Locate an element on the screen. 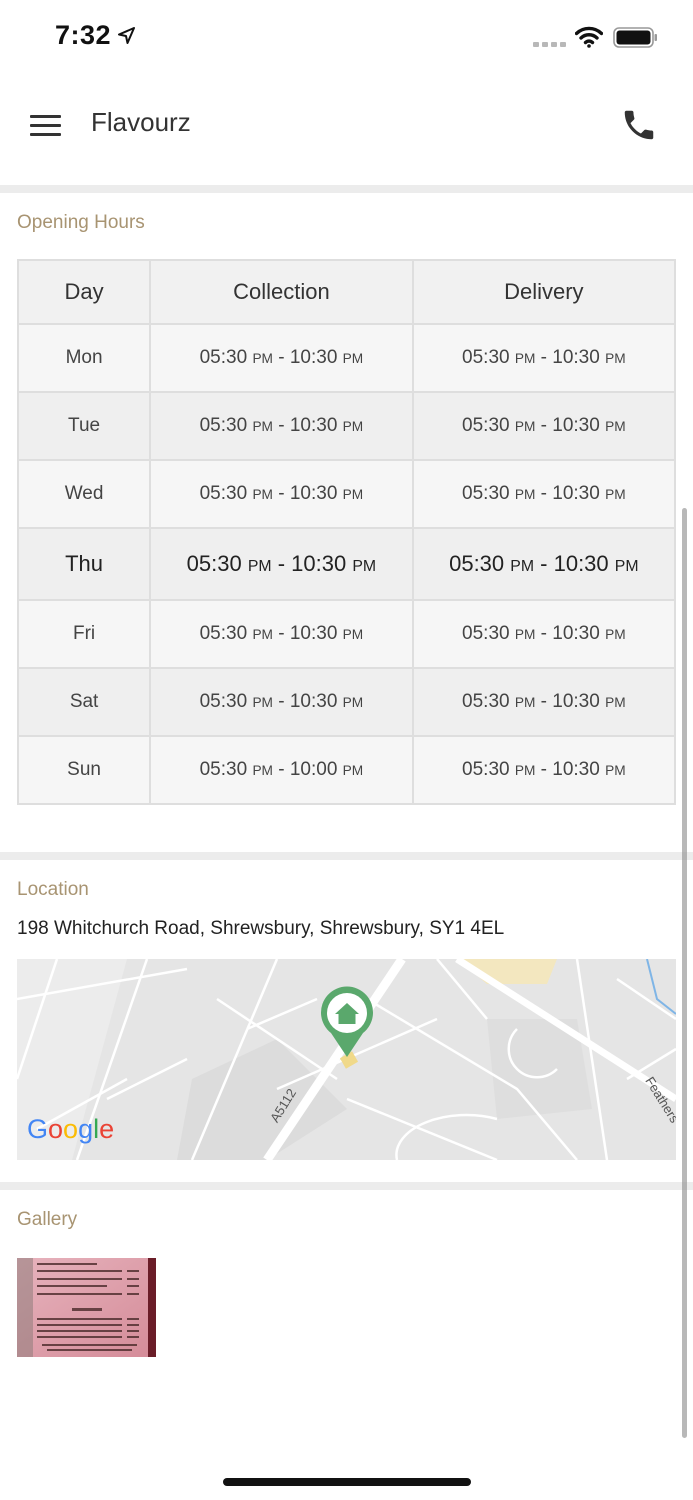  day-cell: Wed is located at coordinates (84, 494).